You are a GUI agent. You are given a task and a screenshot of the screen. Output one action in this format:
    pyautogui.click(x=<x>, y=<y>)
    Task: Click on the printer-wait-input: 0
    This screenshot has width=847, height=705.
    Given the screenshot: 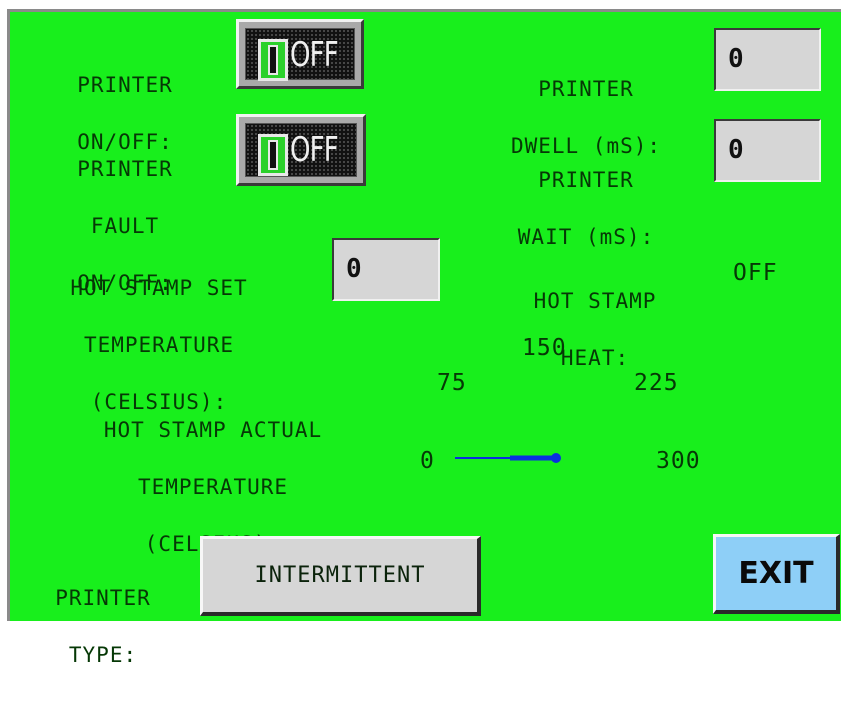 What is the action you would take?
    pyautogui.click(x=767, y=150)
    